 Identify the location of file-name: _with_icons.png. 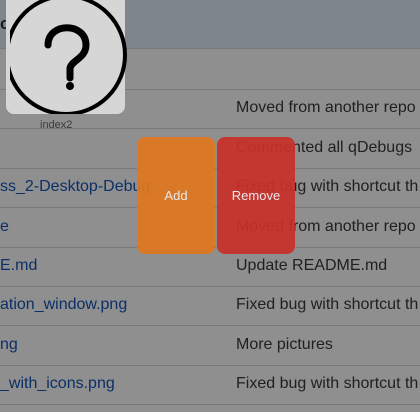
(57, 384).